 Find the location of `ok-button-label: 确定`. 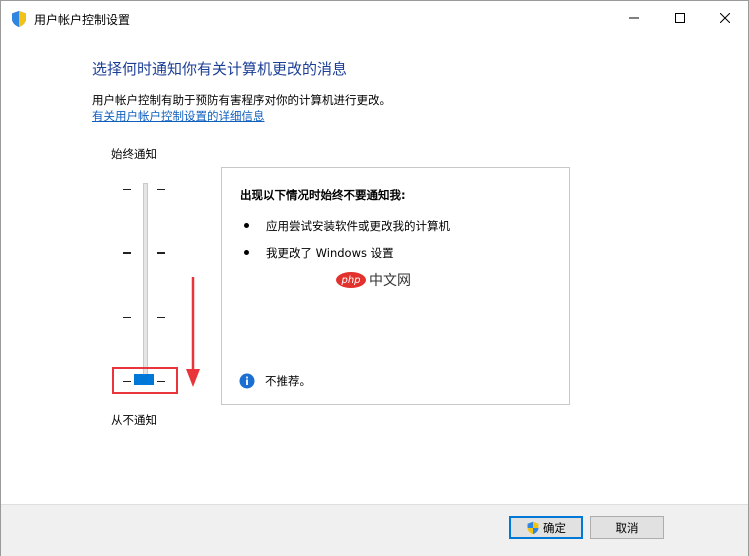

ok-button-label: 确定 is located at coordinates (554, 527).